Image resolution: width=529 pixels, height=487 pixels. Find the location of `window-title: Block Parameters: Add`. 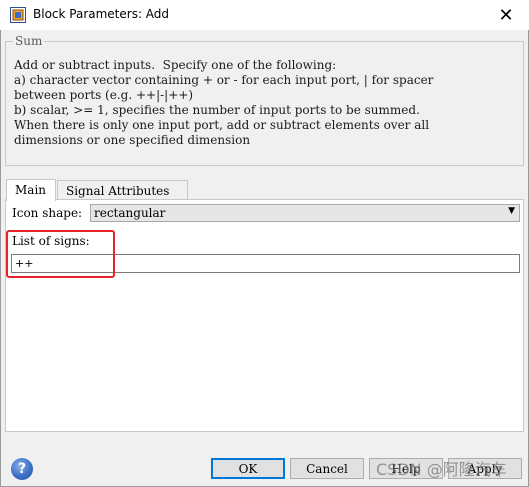

window-title: Block Parameters: Add is located at coordinates (101, 14).